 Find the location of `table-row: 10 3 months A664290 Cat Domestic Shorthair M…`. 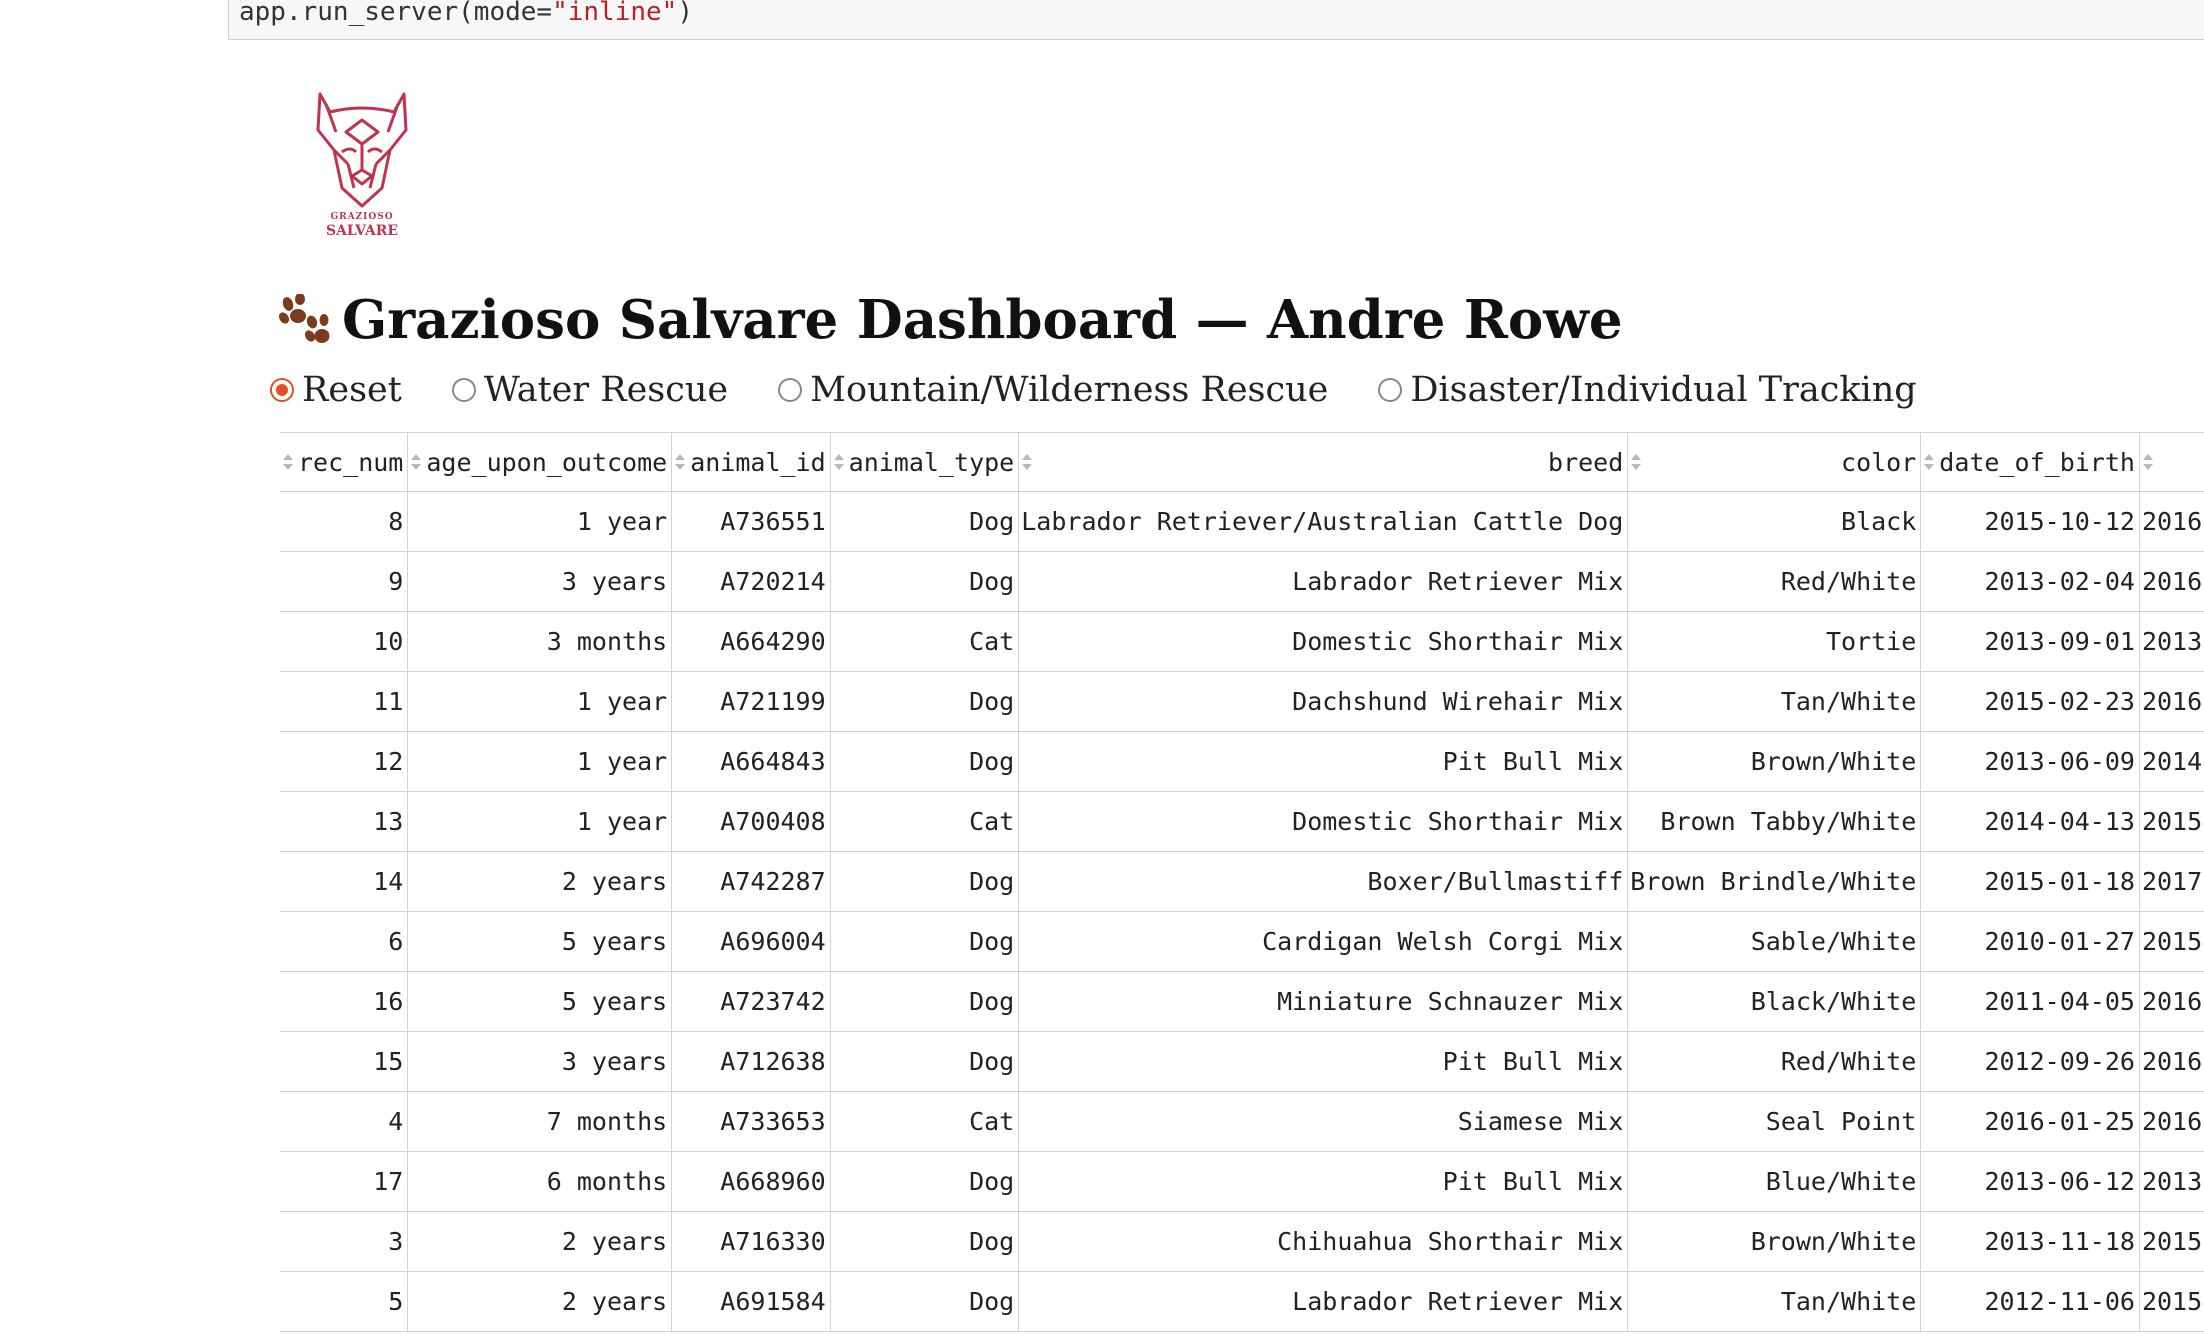

table-row: 10 3 months A664290 Cat Domestic Shorthair M… is located at coordinates (1242, 641).